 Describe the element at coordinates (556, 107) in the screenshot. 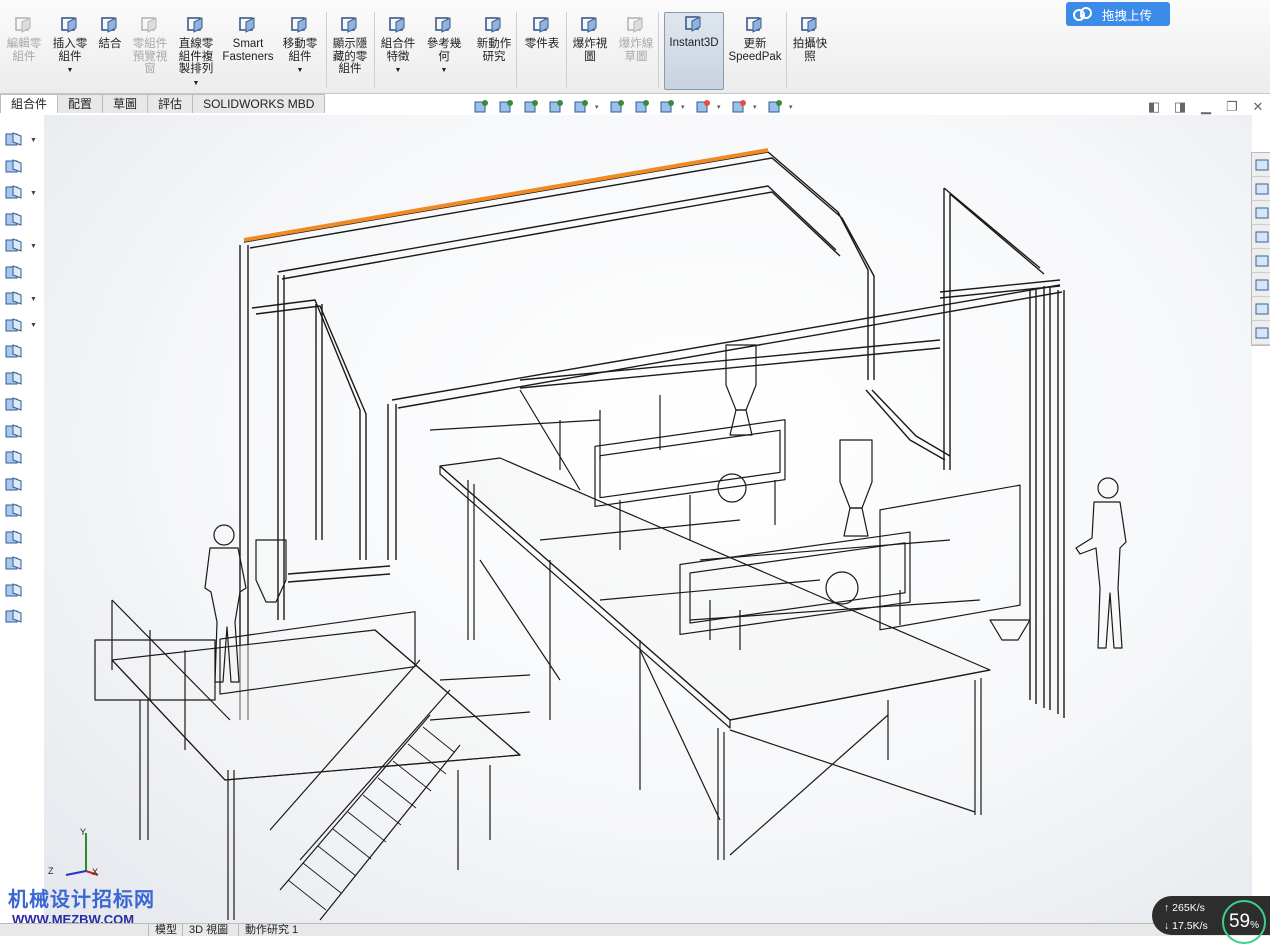

I see `section-view-icon` at that location.